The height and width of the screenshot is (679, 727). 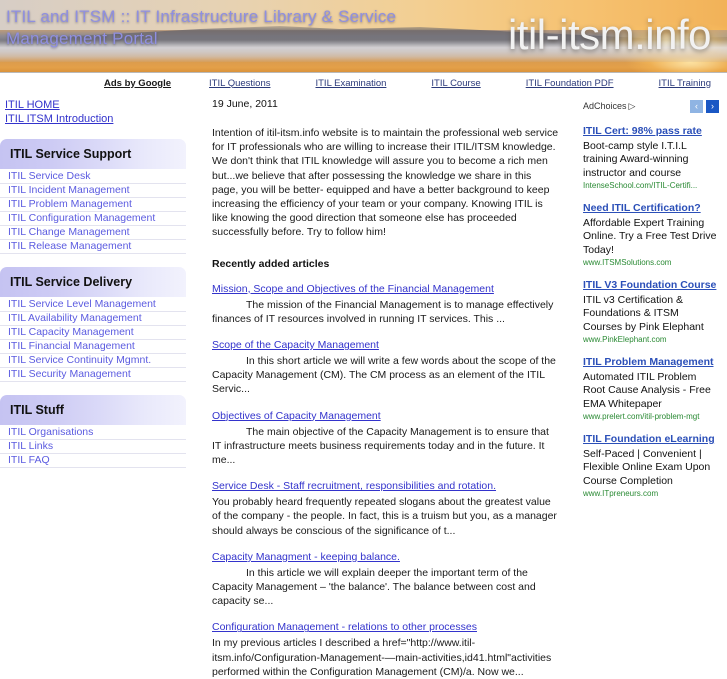 What do you see at coordinates (651, 106) in the screenshot?
I see `adchoices-row: AdChoices ▷ ‹ ›` at bounding box center [651, 106].